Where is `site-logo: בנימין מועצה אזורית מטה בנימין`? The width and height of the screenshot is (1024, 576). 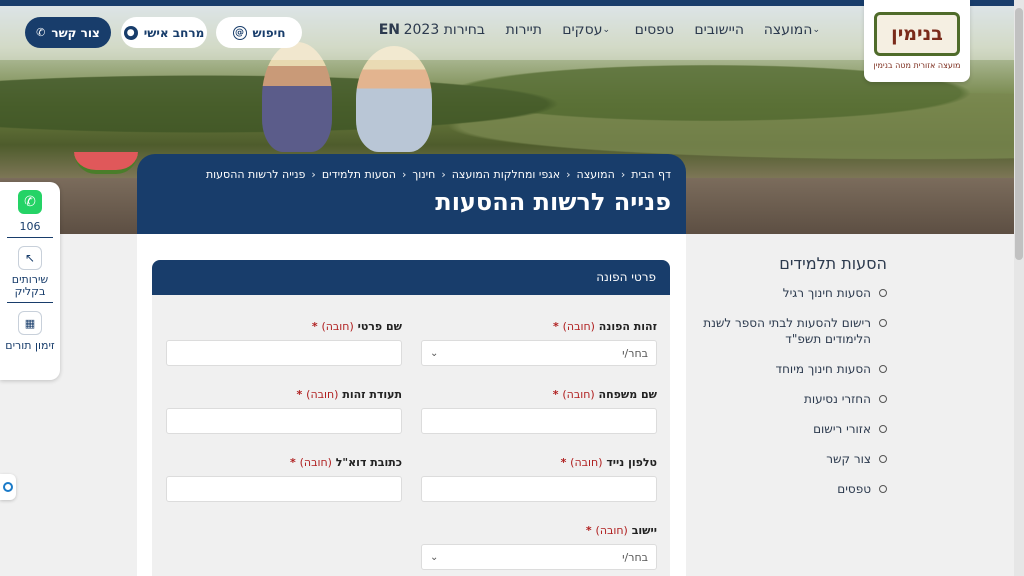 site-logo: בנימין מועצה אזורית מטה בנימין is located at coordinates (917, 41).